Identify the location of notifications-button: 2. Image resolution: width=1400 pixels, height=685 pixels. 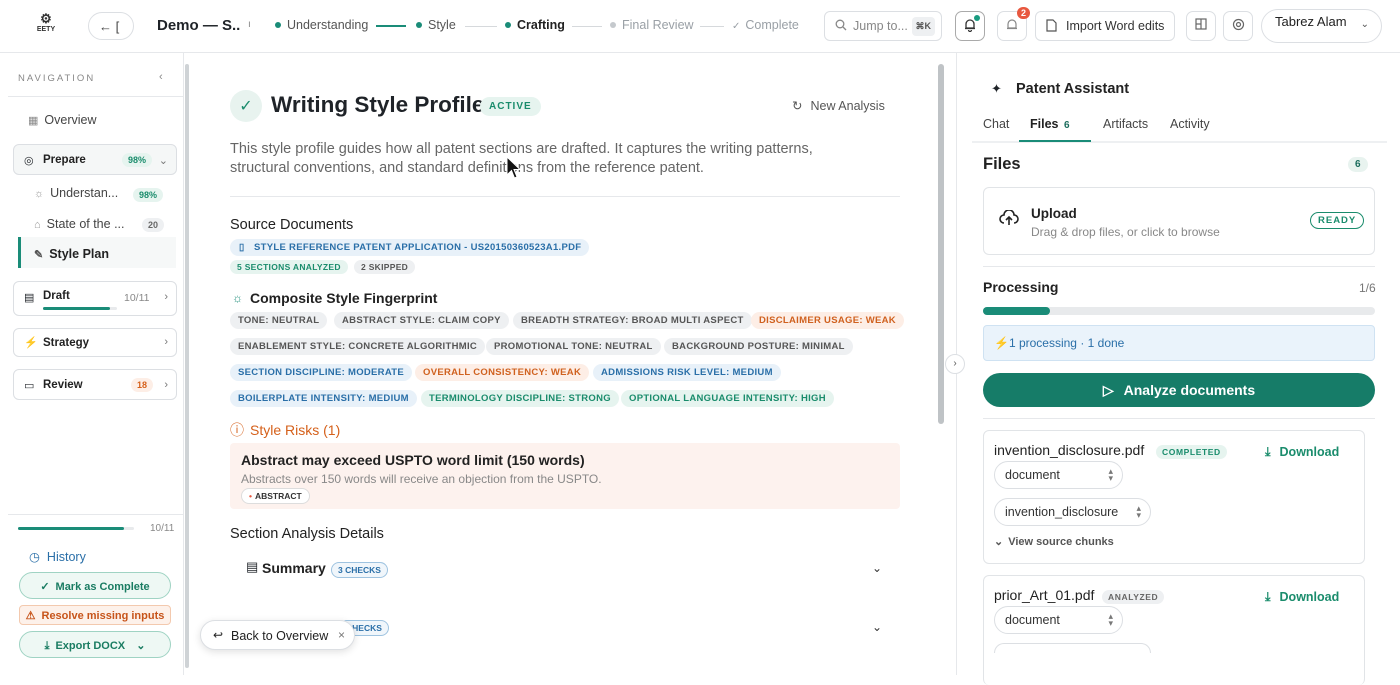
(1013, 24).